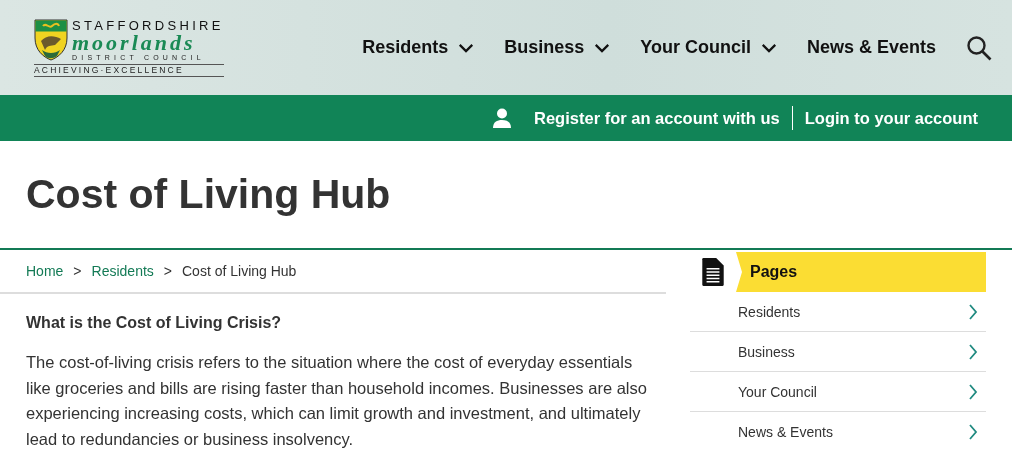 The height and width of the screenshot is (470, 1012). Describe the element at coordinates (838, 312) in the screenshot. I see `sidebar-link: Residents` at that location.